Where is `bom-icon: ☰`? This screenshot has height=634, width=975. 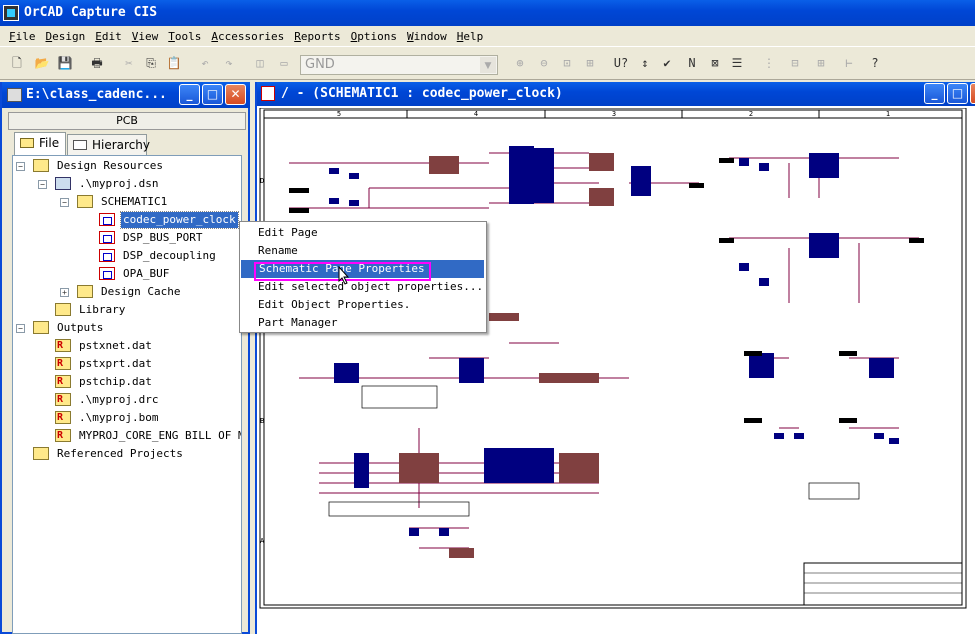
bom-icon: ☰ is located at coordinates (737, 63).